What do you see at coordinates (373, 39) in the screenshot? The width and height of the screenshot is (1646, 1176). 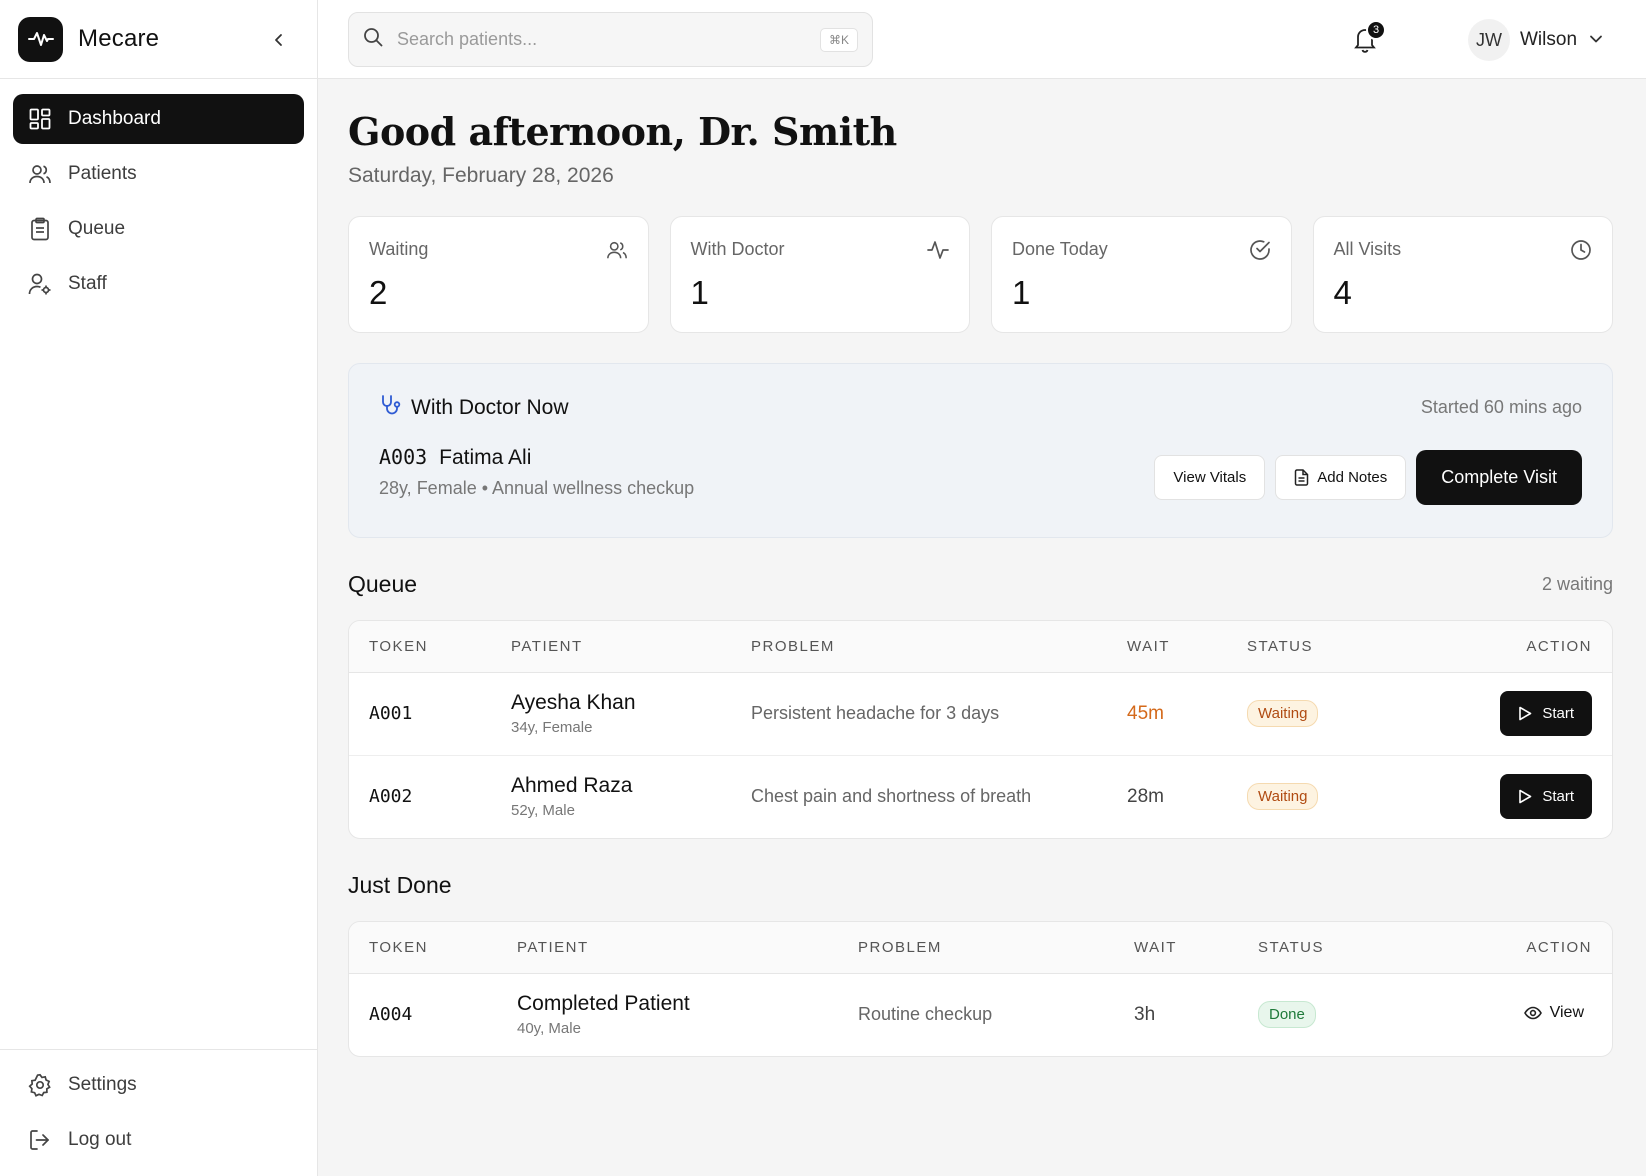 I see `search-icon` at bounding box center [373, 39].